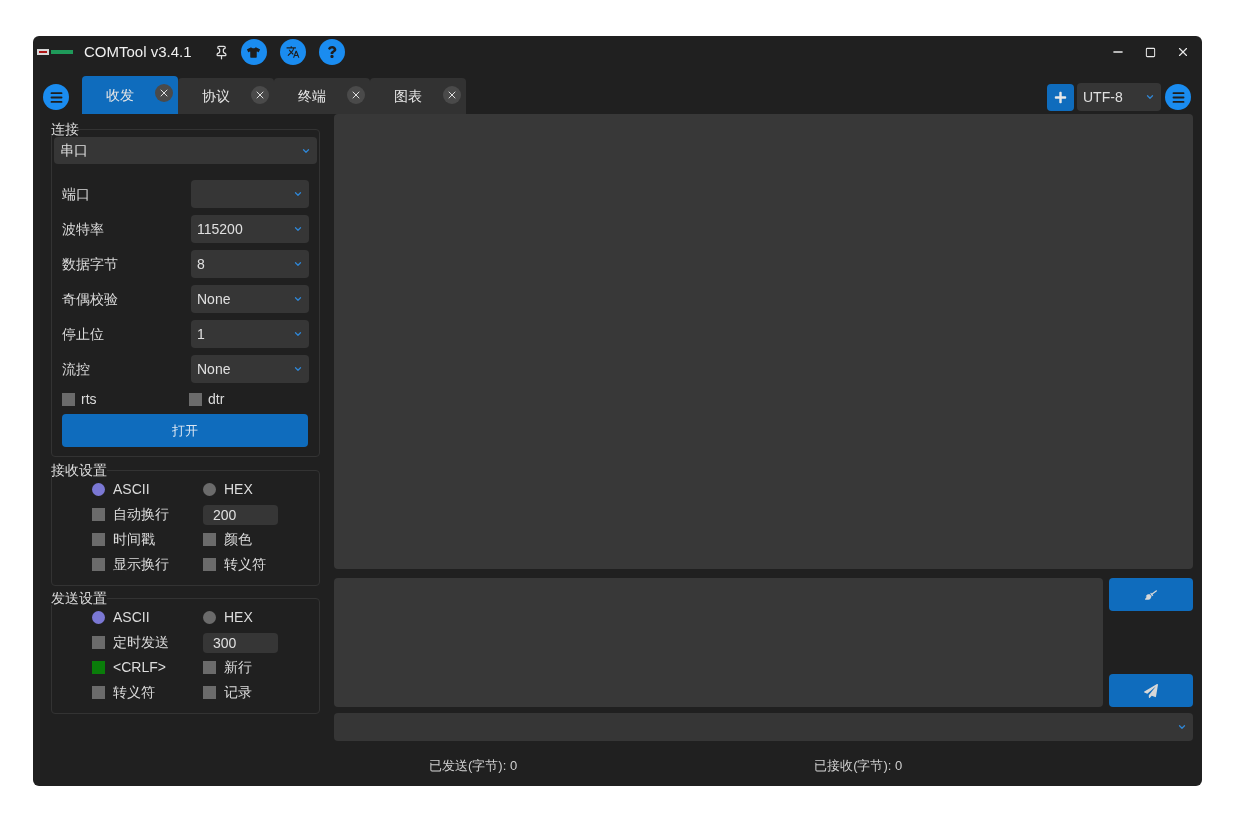 The height and width of the screenshot is (821, 1243). I want to click on shirt-button, so click(253, 52).